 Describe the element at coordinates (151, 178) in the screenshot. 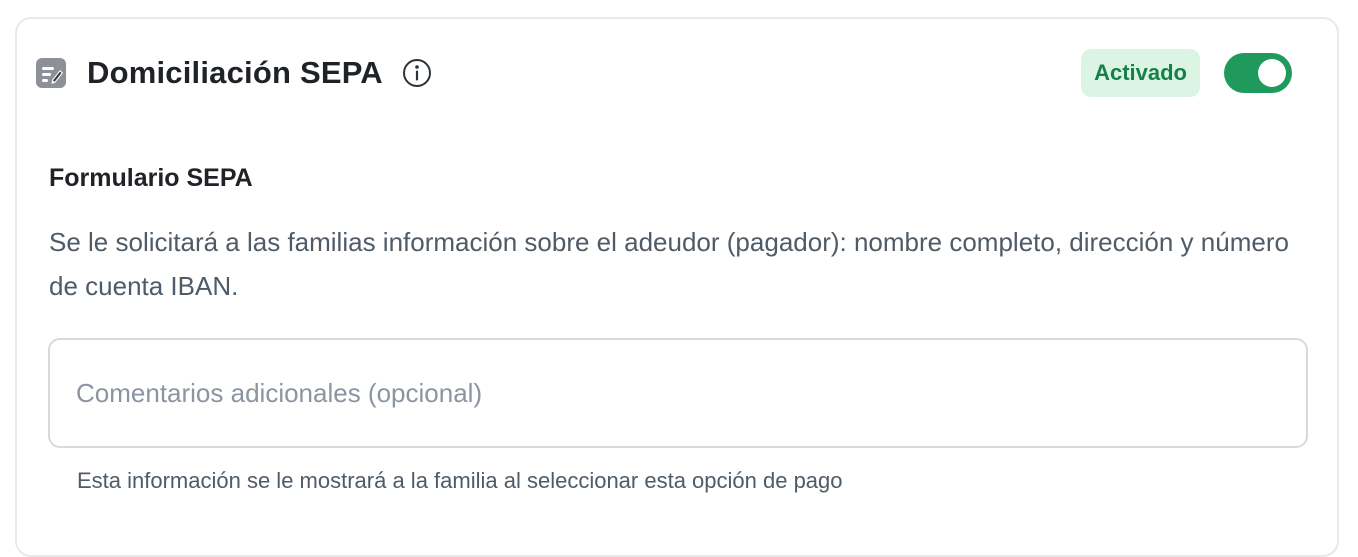

I see `section-title: Formulario SEPA` at that location.